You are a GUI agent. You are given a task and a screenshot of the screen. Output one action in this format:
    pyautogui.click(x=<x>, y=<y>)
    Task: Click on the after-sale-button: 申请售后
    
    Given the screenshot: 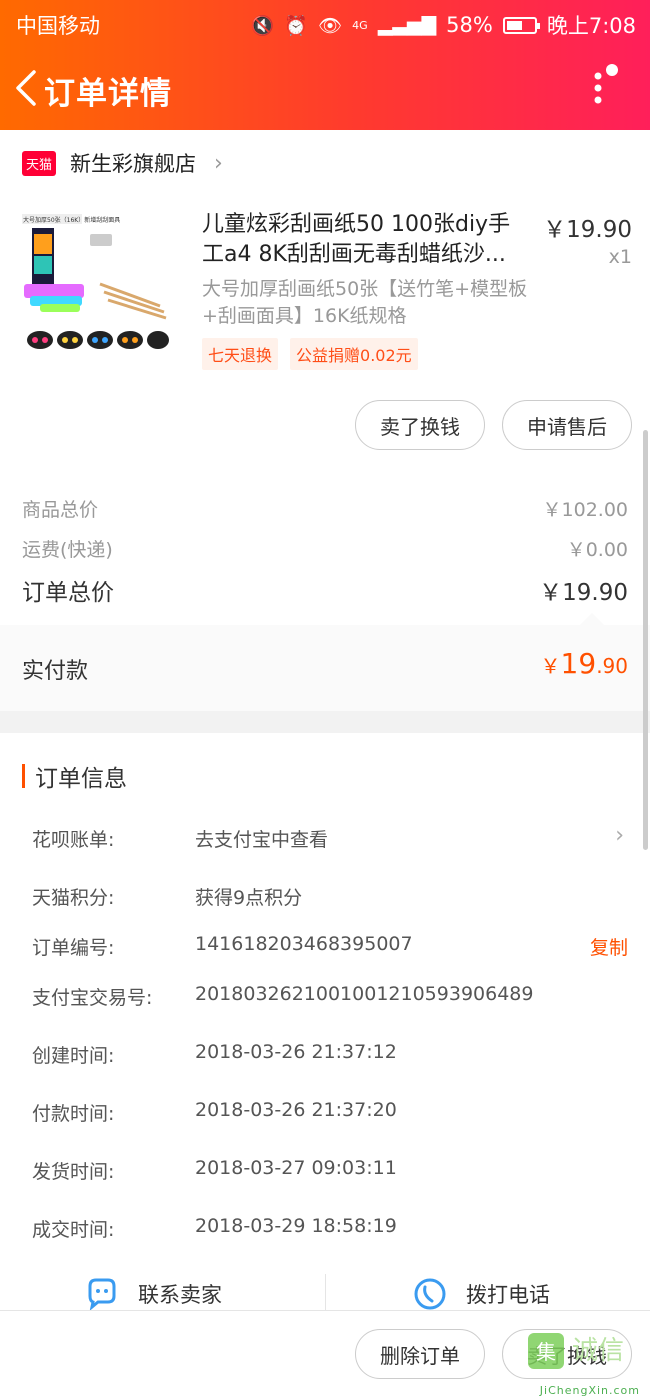 What is the action you would take?
    pyautogui.click(x=567, y=425)
    